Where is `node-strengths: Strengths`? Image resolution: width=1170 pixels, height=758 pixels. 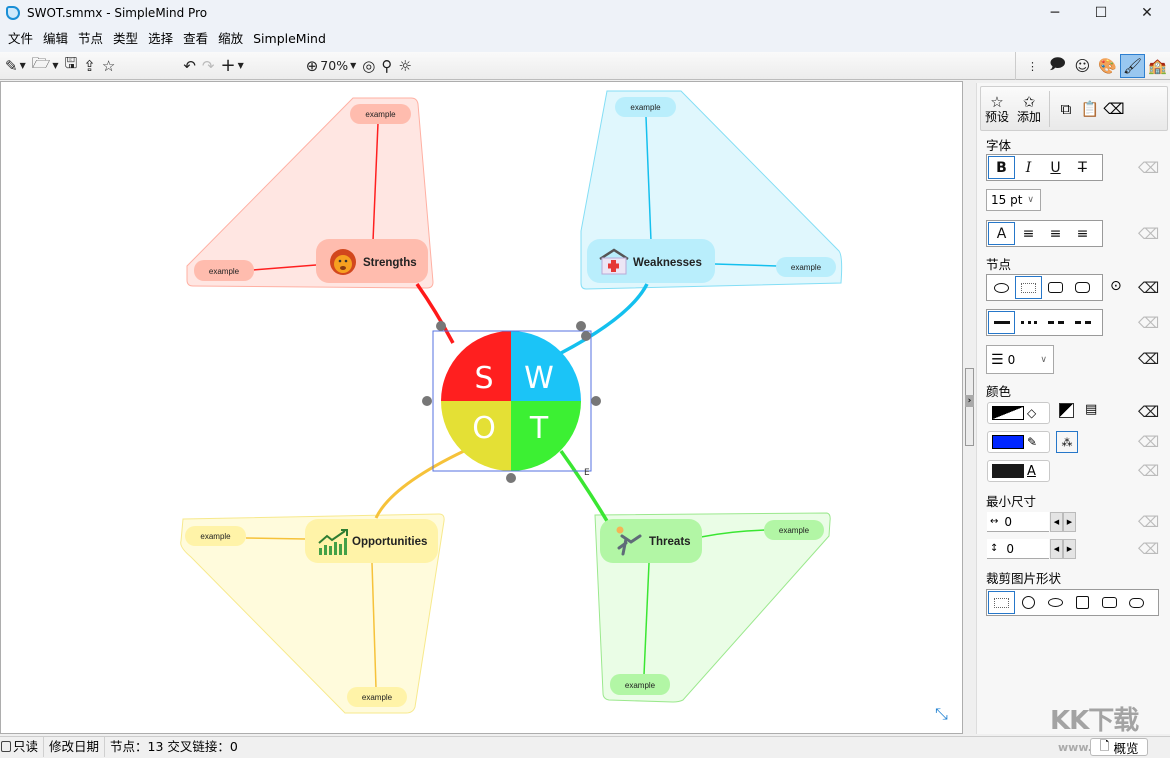 node-strengths: Strengths is located at coordinates (372, 261).